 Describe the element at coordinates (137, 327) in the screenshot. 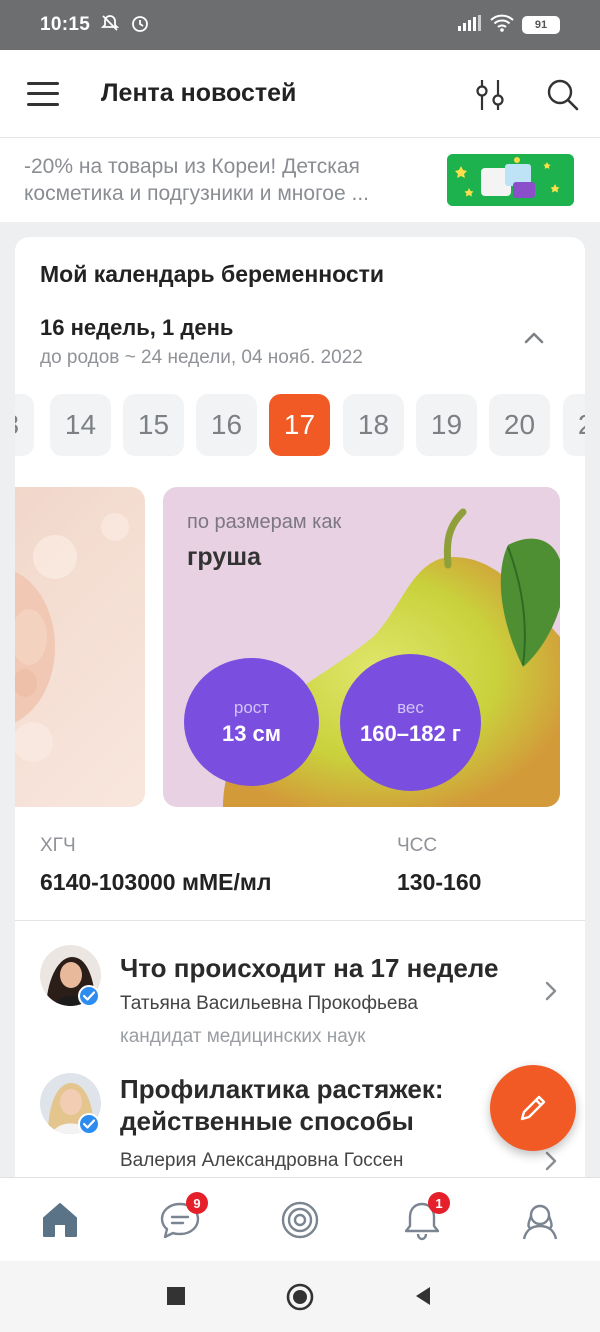

I see `current-week-text: 16 недель, 1 день` at that location.